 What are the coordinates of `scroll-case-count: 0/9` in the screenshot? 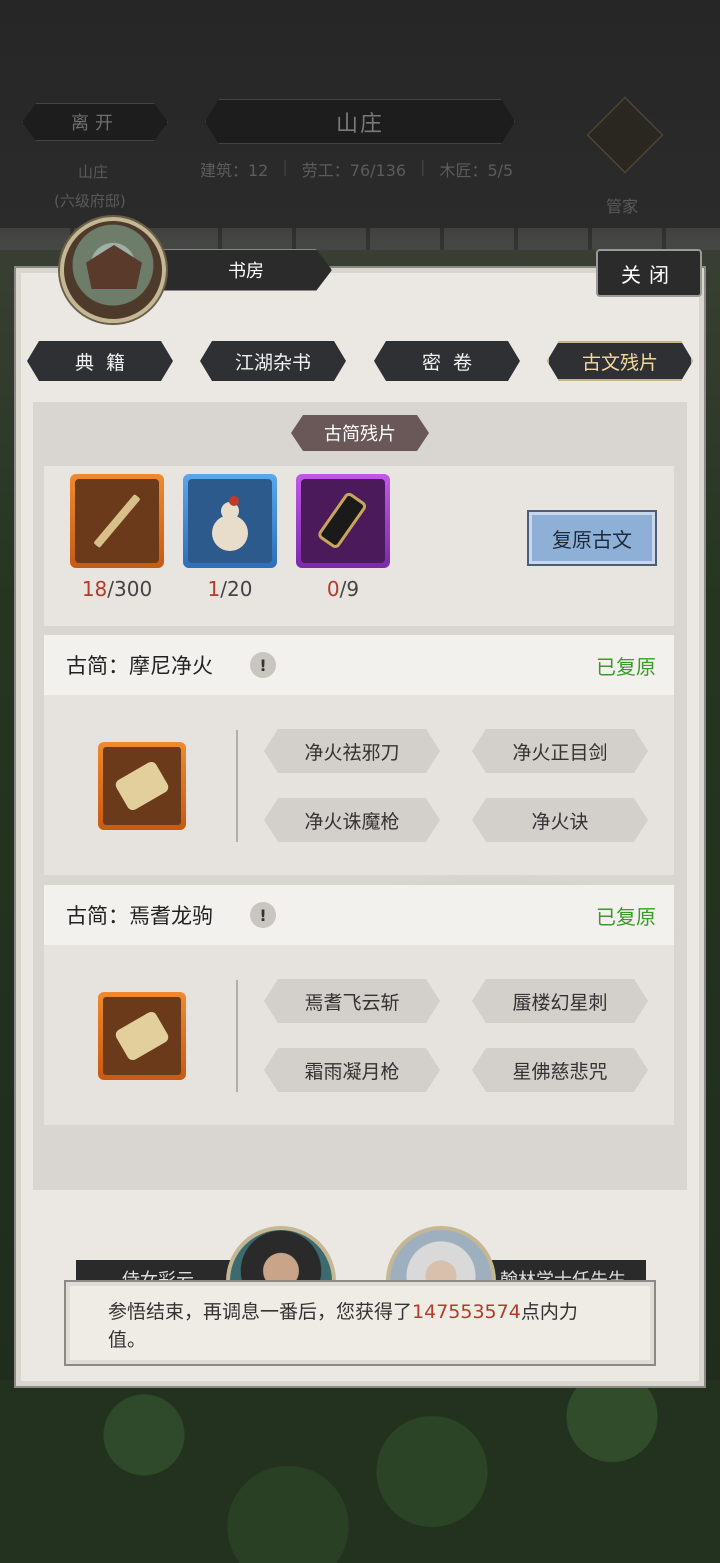 It's located at (343, 589).